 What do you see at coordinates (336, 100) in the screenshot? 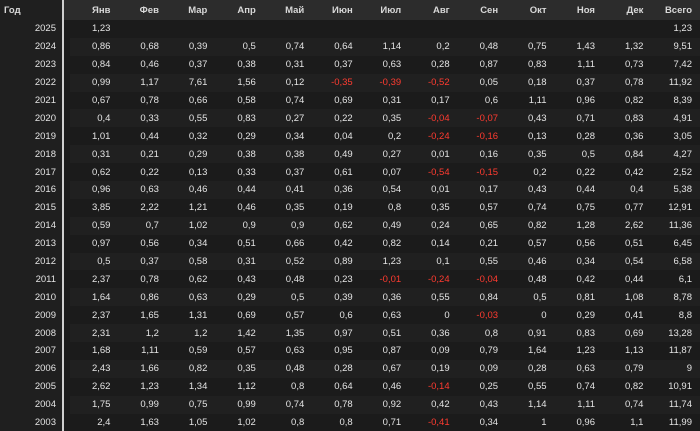
I see `table-cell: 0,69` at bounding box center [336, 100].